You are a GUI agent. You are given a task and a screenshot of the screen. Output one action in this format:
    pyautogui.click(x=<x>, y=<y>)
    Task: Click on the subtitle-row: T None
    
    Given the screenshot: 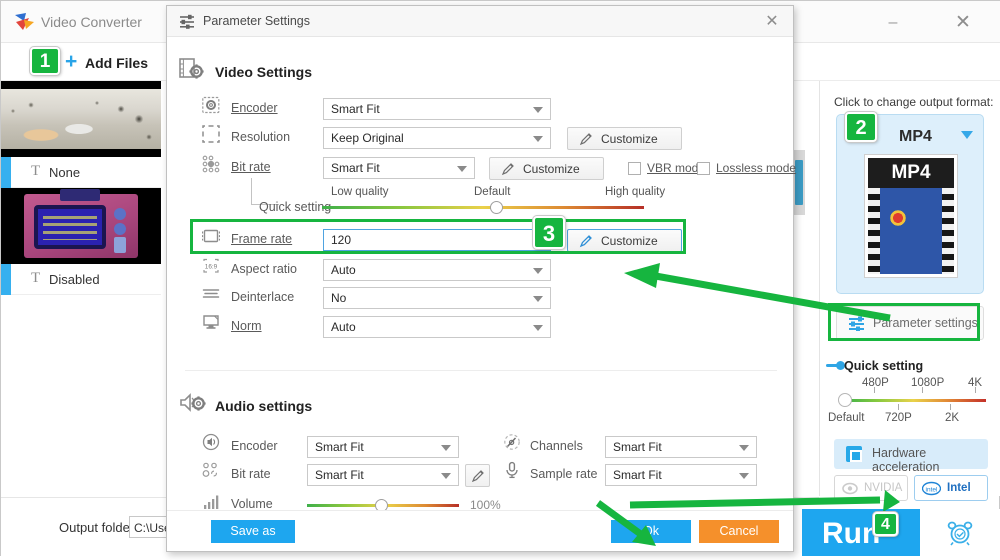 What is the action you would take?
    pyautogui.click(x=81, y=172)
    